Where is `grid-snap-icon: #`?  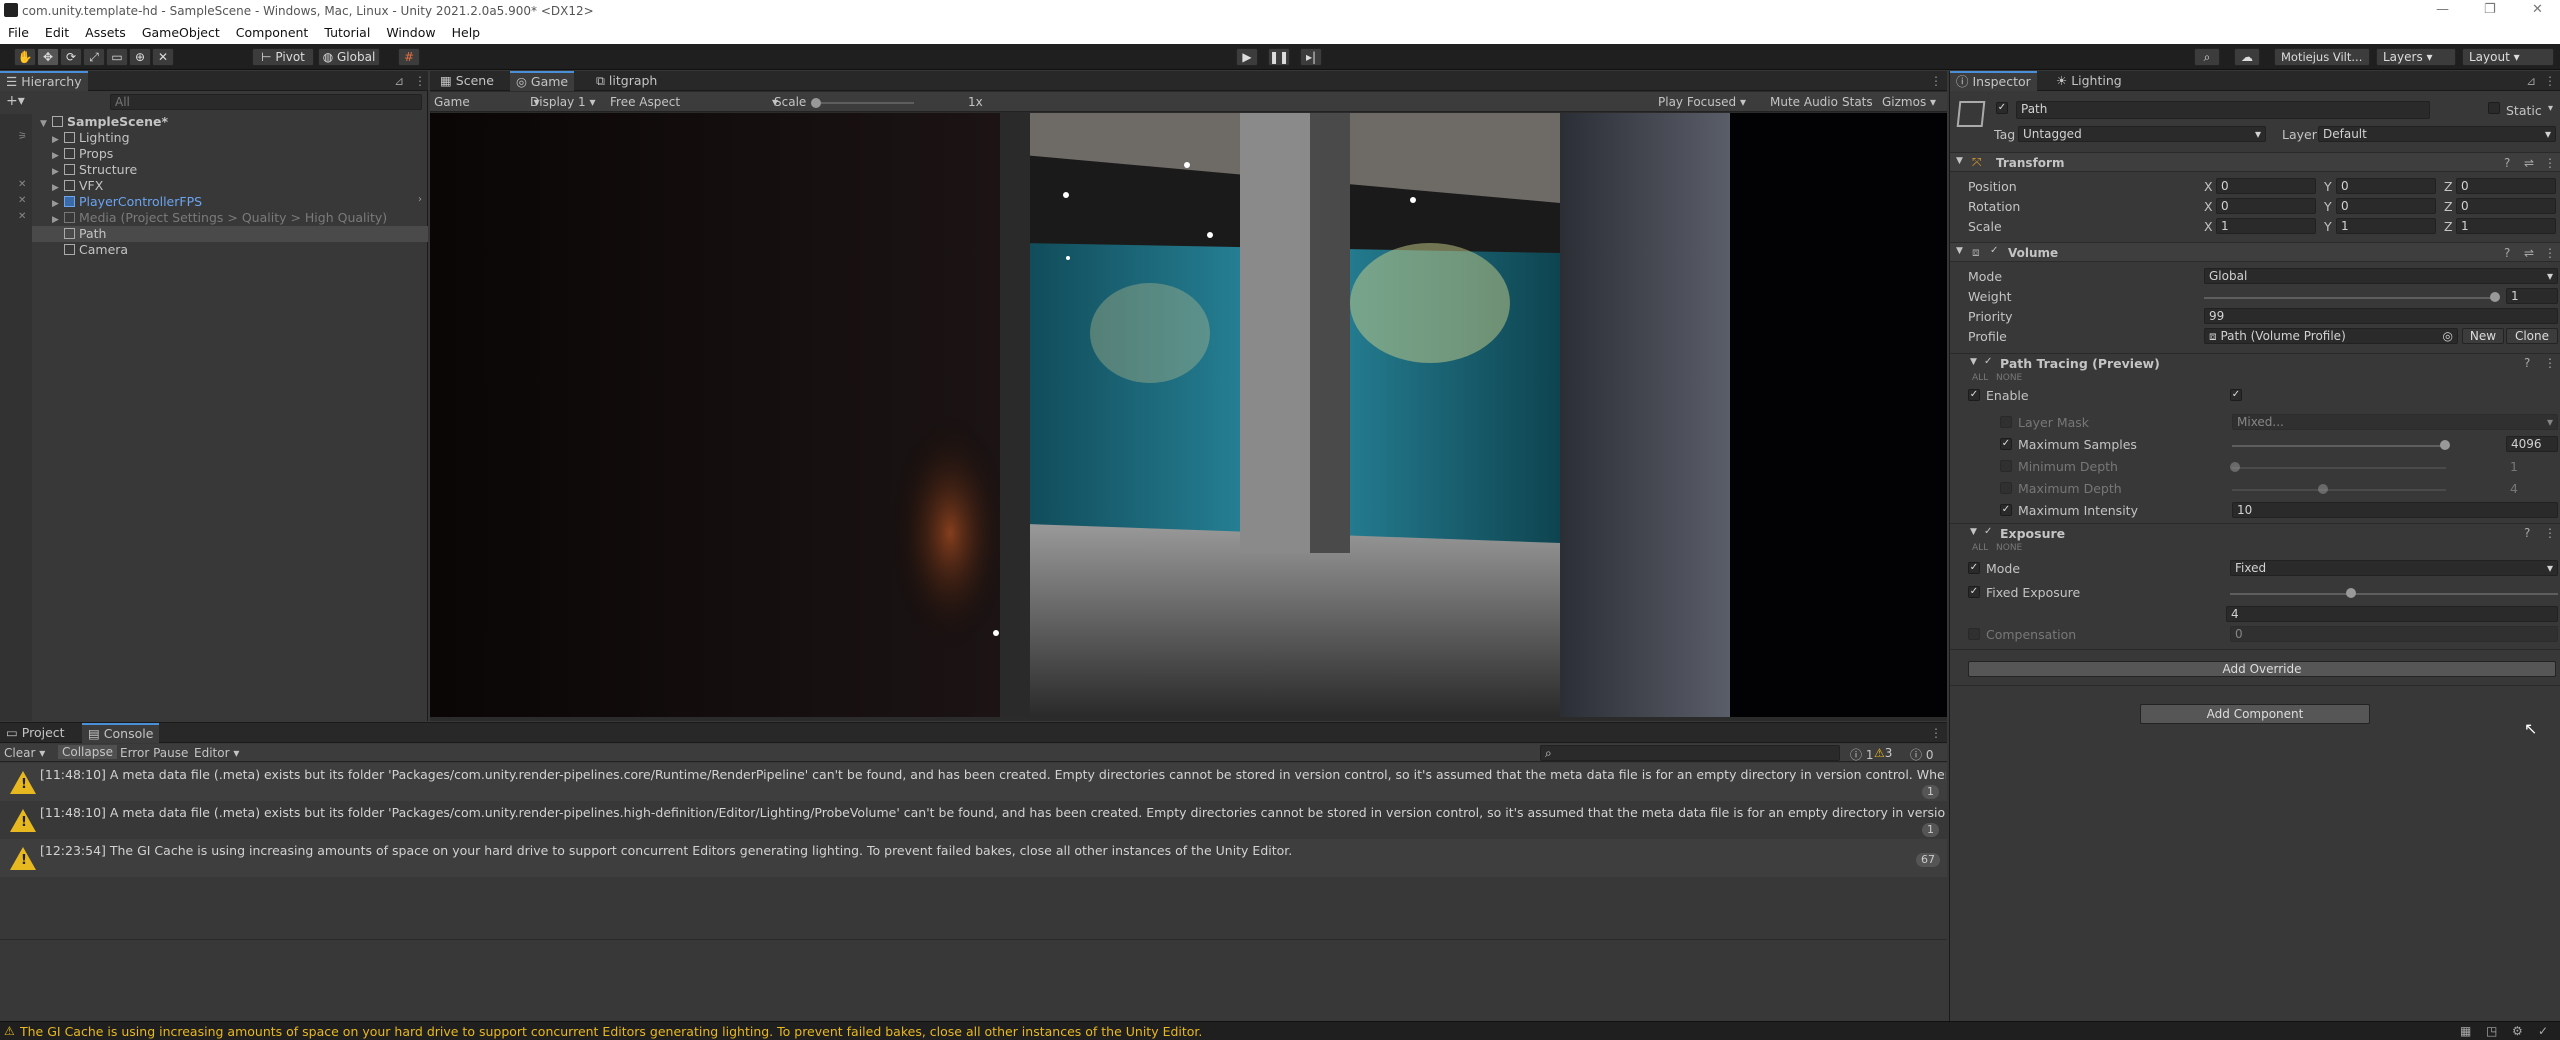
grid-snap-icon: # is located at coordinates (409, 57).